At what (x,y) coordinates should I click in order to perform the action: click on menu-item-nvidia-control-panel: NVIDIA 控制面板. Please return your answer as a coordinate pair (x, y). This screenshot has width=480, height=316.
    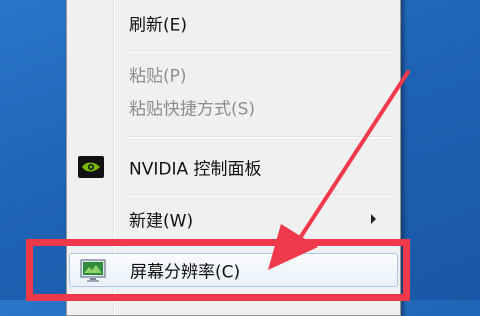
    Looking at the image, I should click on (233, 167).